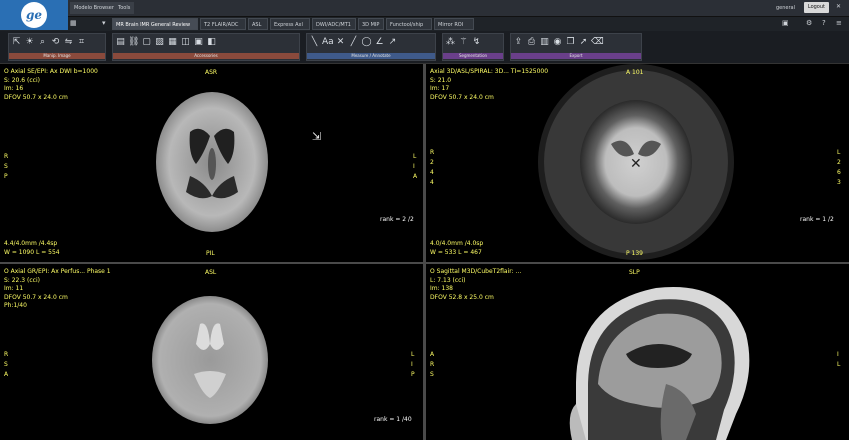 The image size is (849, 440). Describe the element at coordinates (211, 42) in the screenshot. I see `stack-icon: ◧` at that location.